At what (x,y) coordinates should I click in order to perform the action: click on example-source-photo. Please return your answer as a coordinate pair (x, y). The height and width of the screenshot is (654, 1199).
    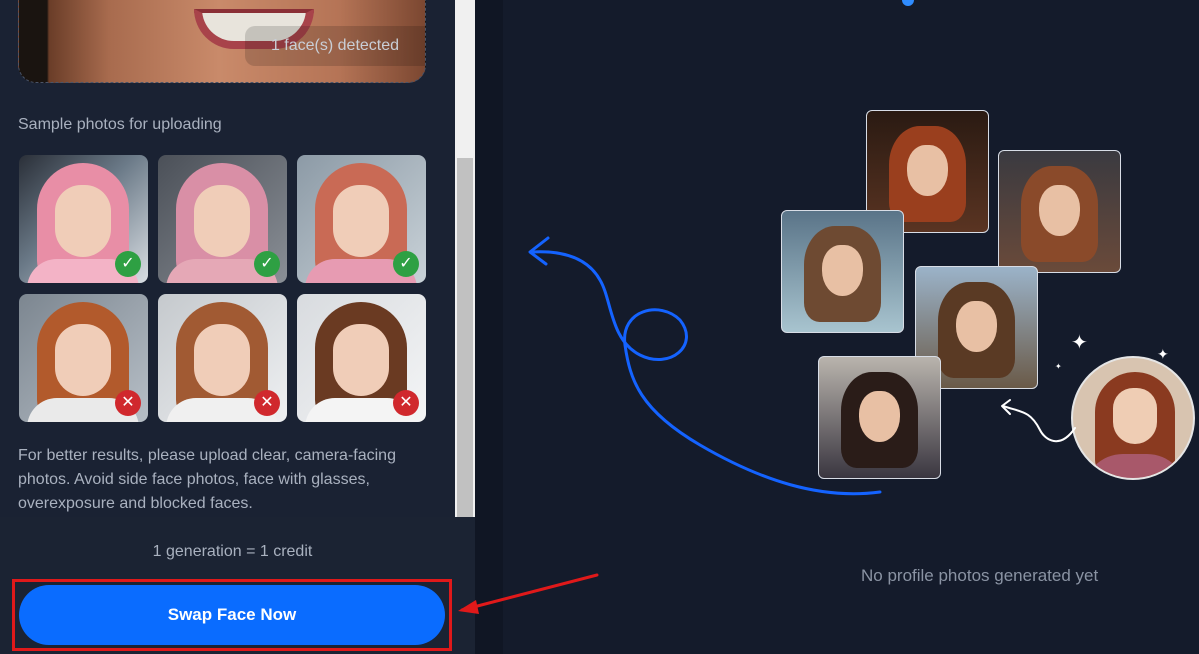
    Looking at the image, I should click on (1133, 418).